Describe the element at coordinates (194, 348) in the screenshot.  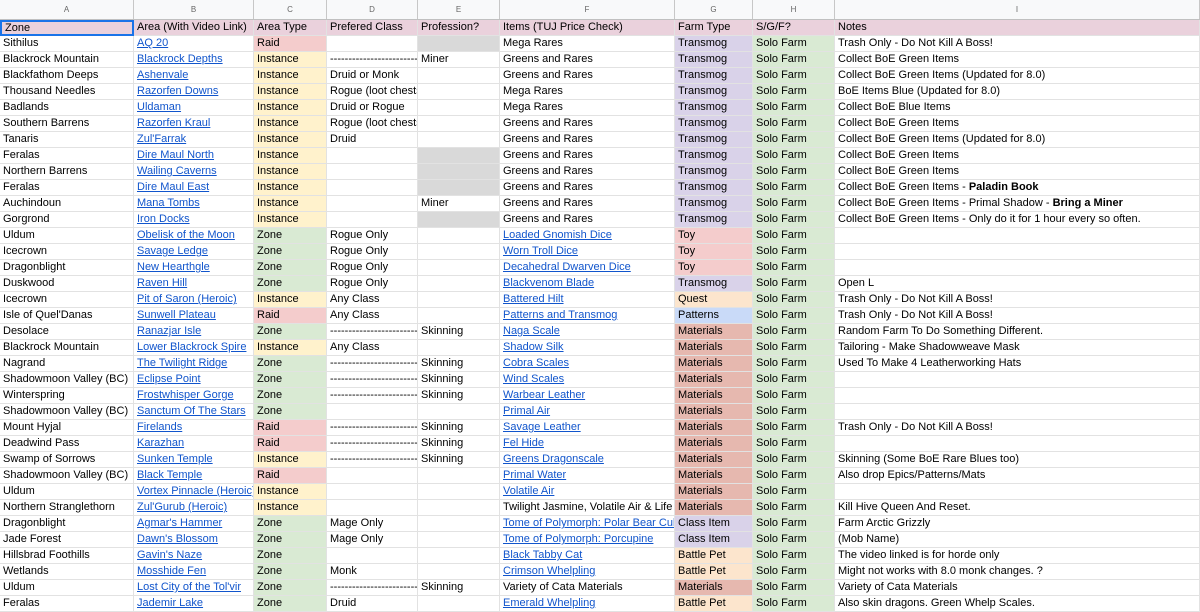
I see `cell-area: Lower Blackrock Spire` at that location.